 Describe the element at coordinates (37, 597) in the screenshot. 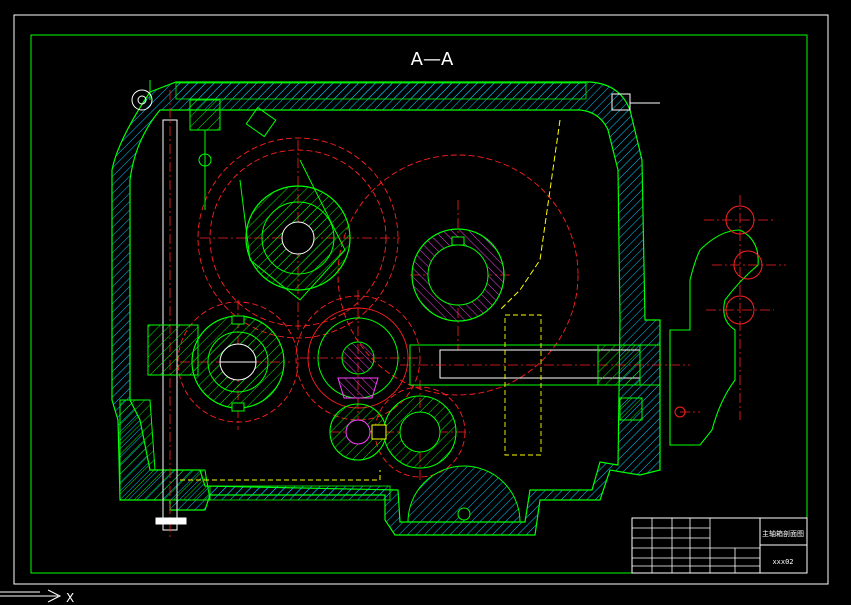

I see `ucs-icon: X` at that location.